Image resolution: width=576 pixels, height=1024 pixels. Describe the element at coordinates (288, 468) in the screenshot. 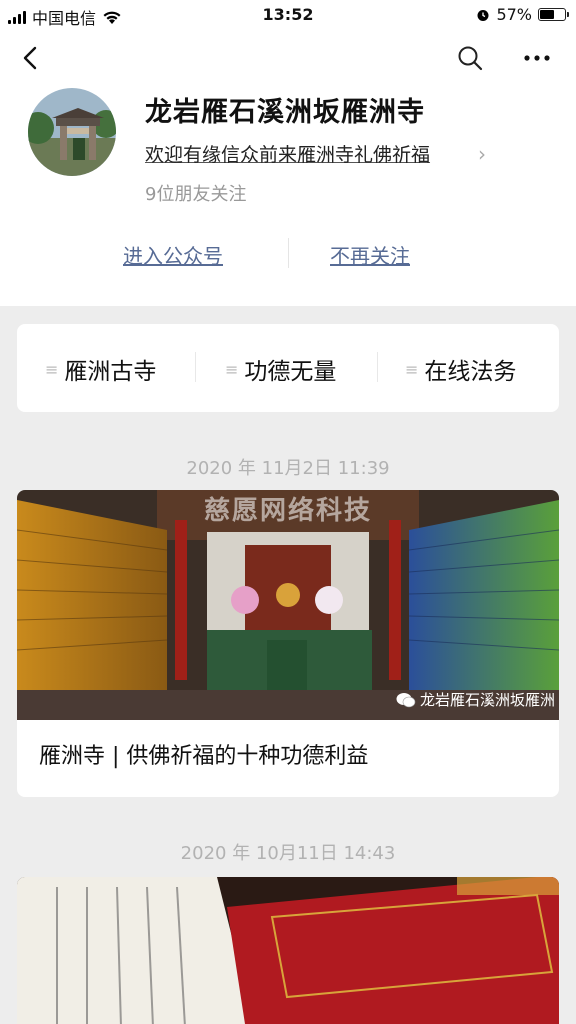

I see `post-date: 2020 年 11月2日 11:39` at that location.